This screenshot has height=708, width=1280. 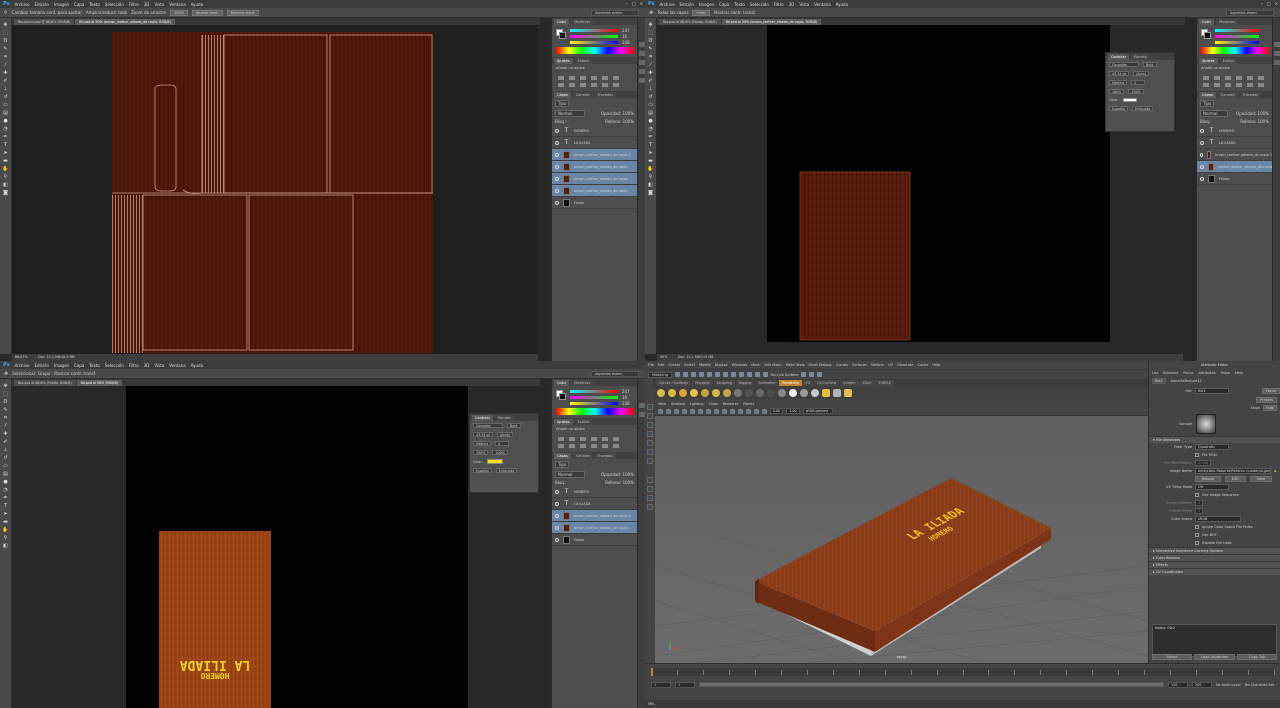 I want to click on balance-icon, so click(x=1206, y=85).